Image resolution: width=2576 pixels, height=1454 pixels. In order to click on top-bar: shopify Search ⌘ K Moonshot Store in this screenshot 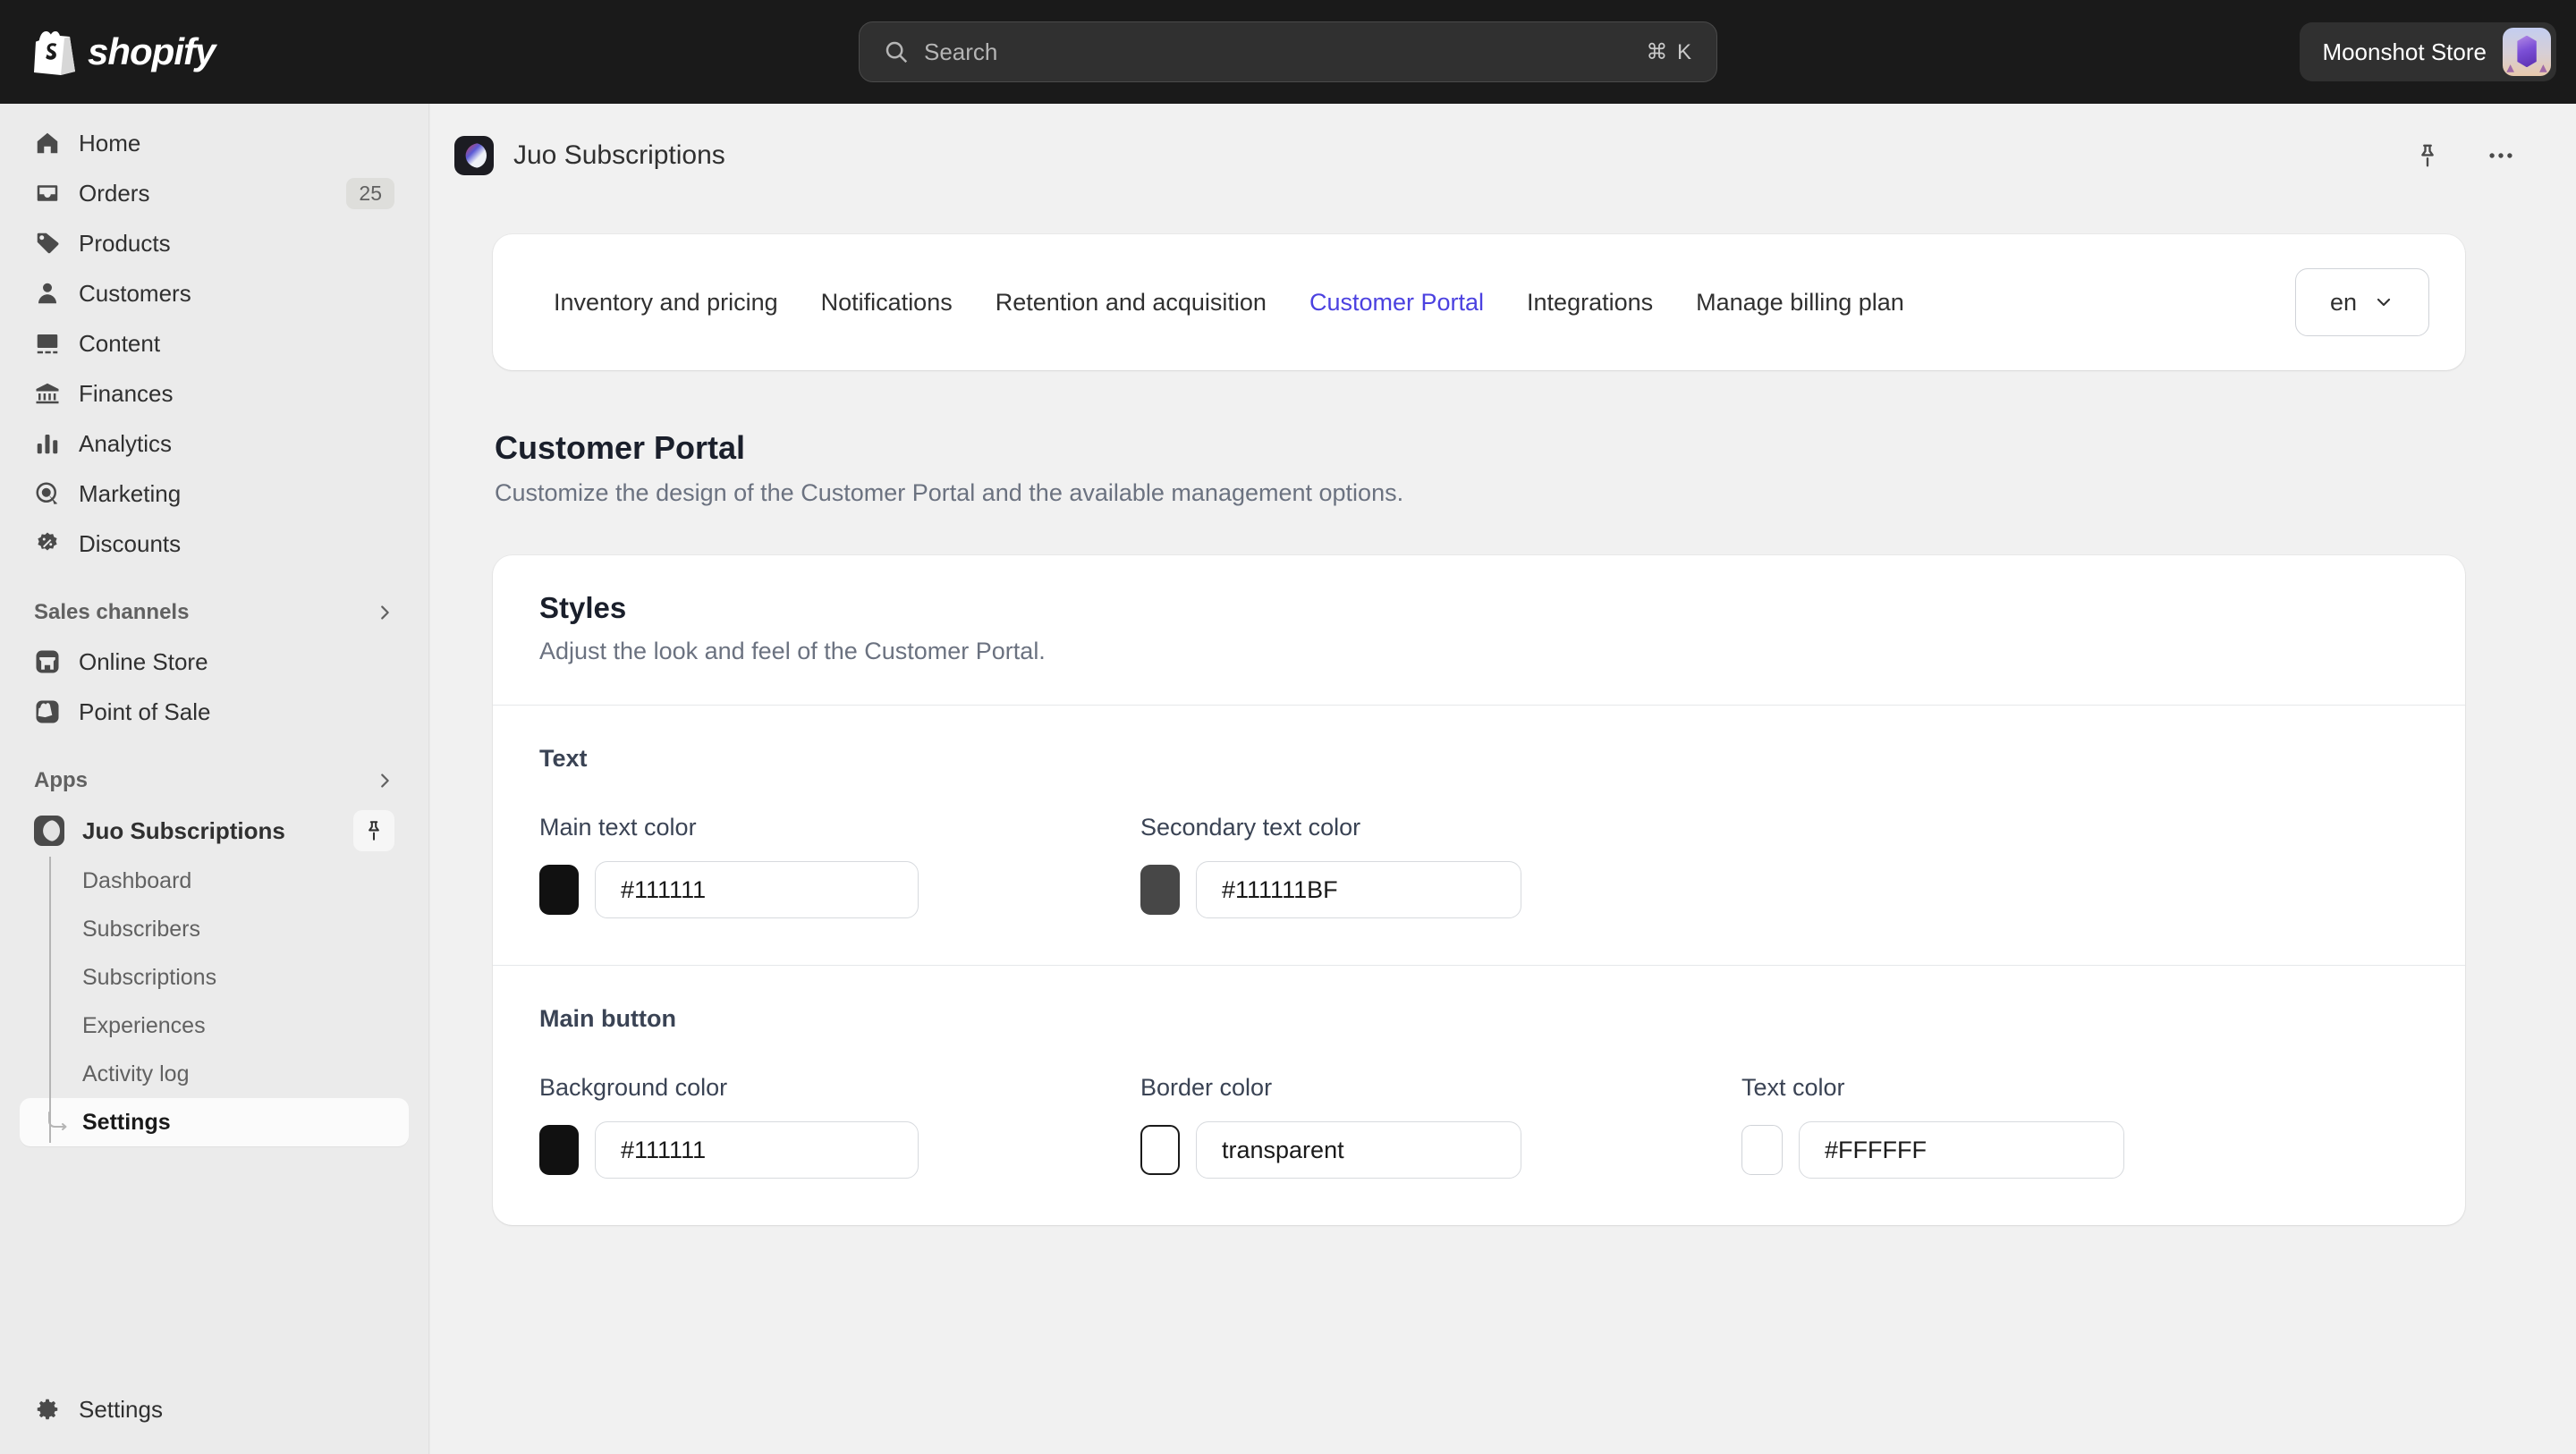, I will do `click(1288, 52)`.